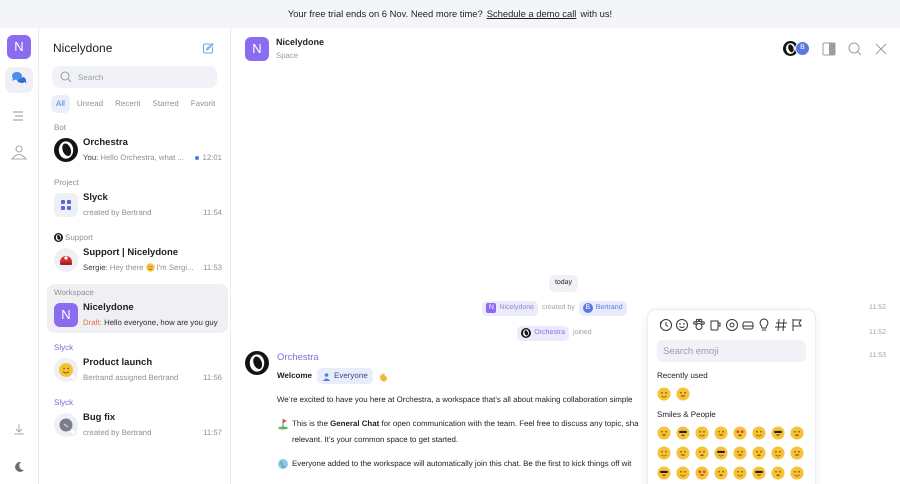  What do you see at coordinates (109, 307) in the screenshot?
I see `conversation-name: Nicelydone` at bounding box center [109, 307].